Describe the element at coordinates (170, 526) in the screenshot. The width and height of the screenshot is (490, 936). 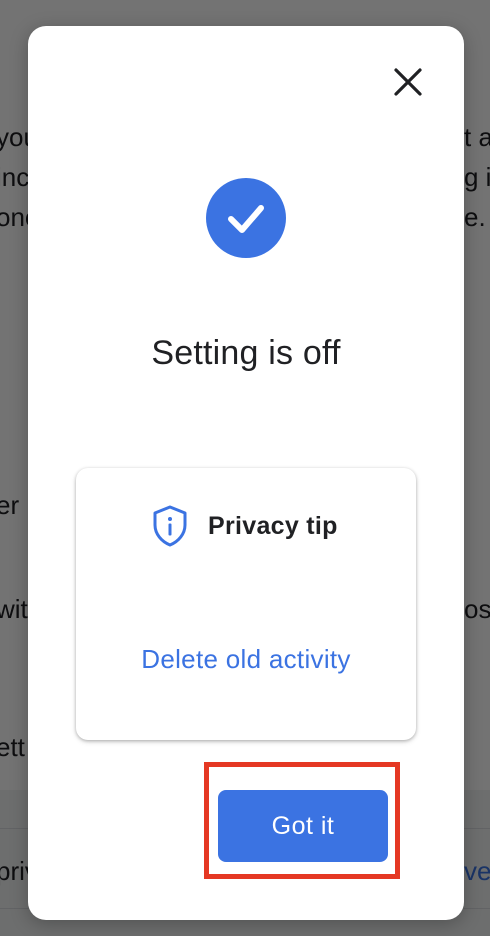
I see `shield-info-icon` at that location.